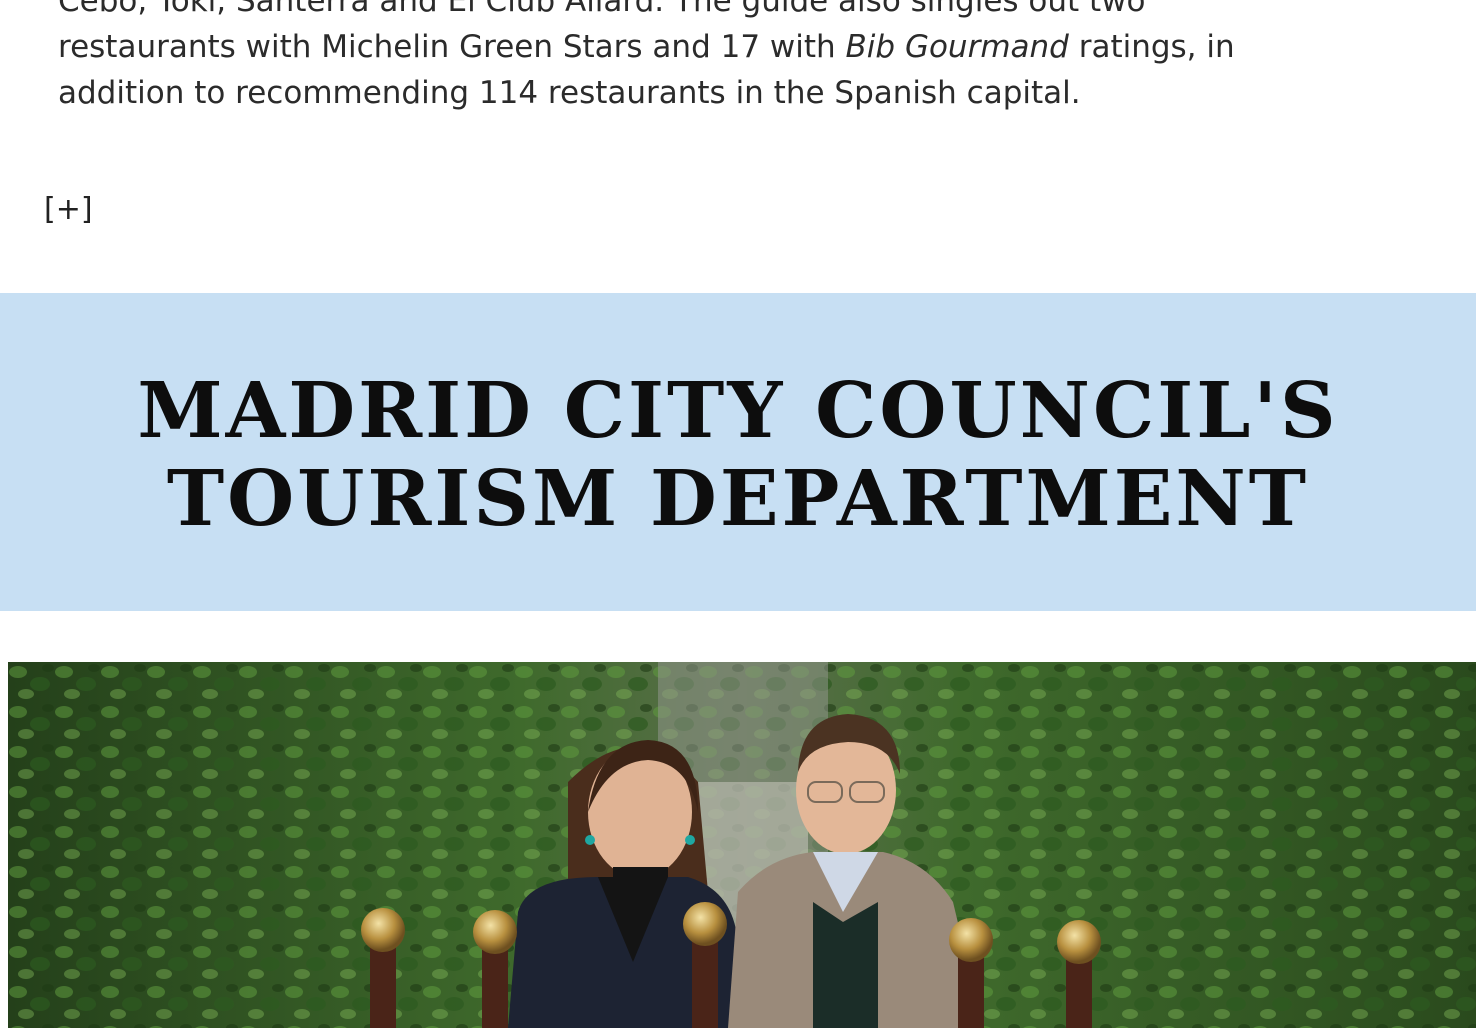 The image size is (1476, 1028). Describe the element at coordinates (1151, 47) in the screenshot. I see `intro-line-2-end: ratings, in` at that location.